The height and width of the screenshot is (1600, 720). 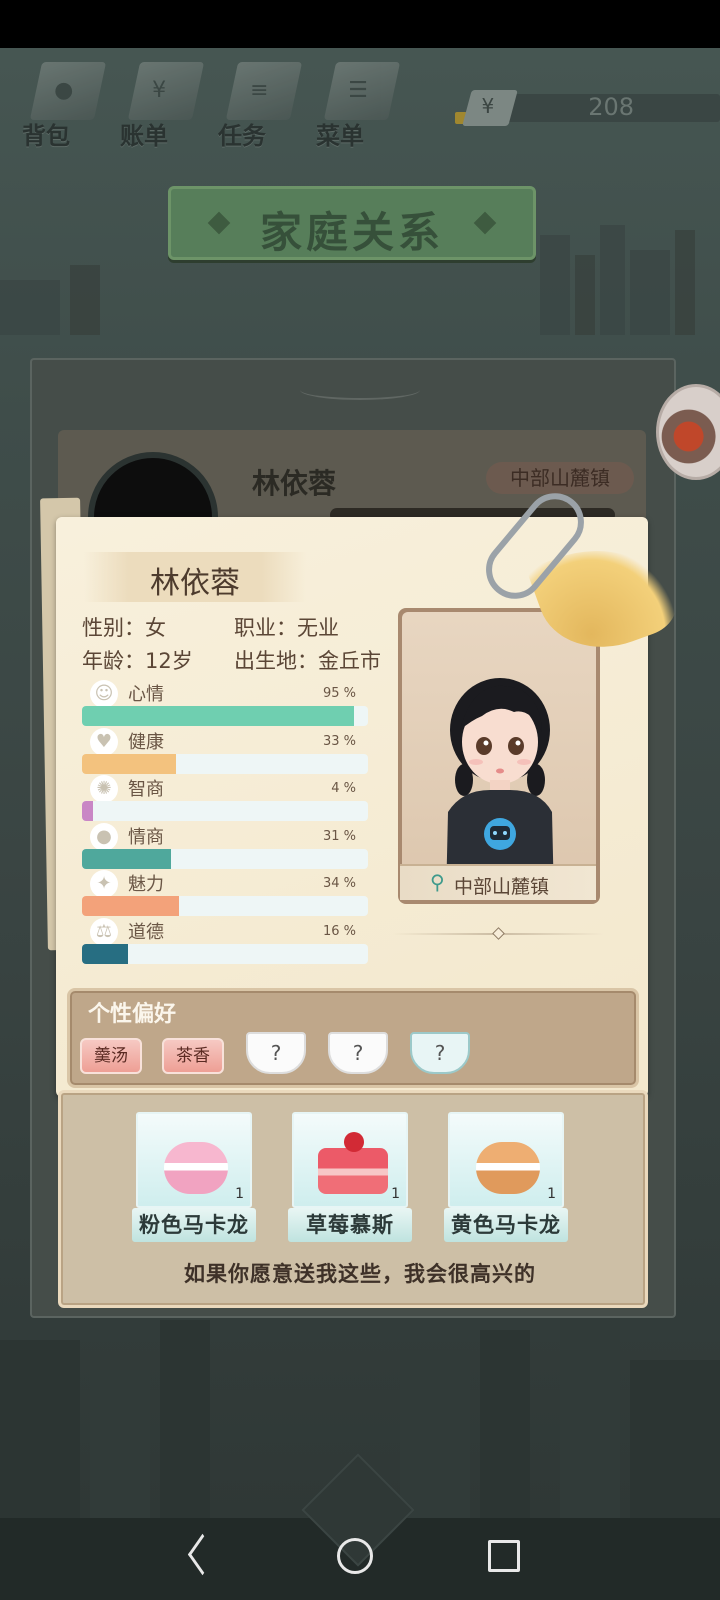 I want to click on stat-percent: 31 %, so click(x=339, y=836).